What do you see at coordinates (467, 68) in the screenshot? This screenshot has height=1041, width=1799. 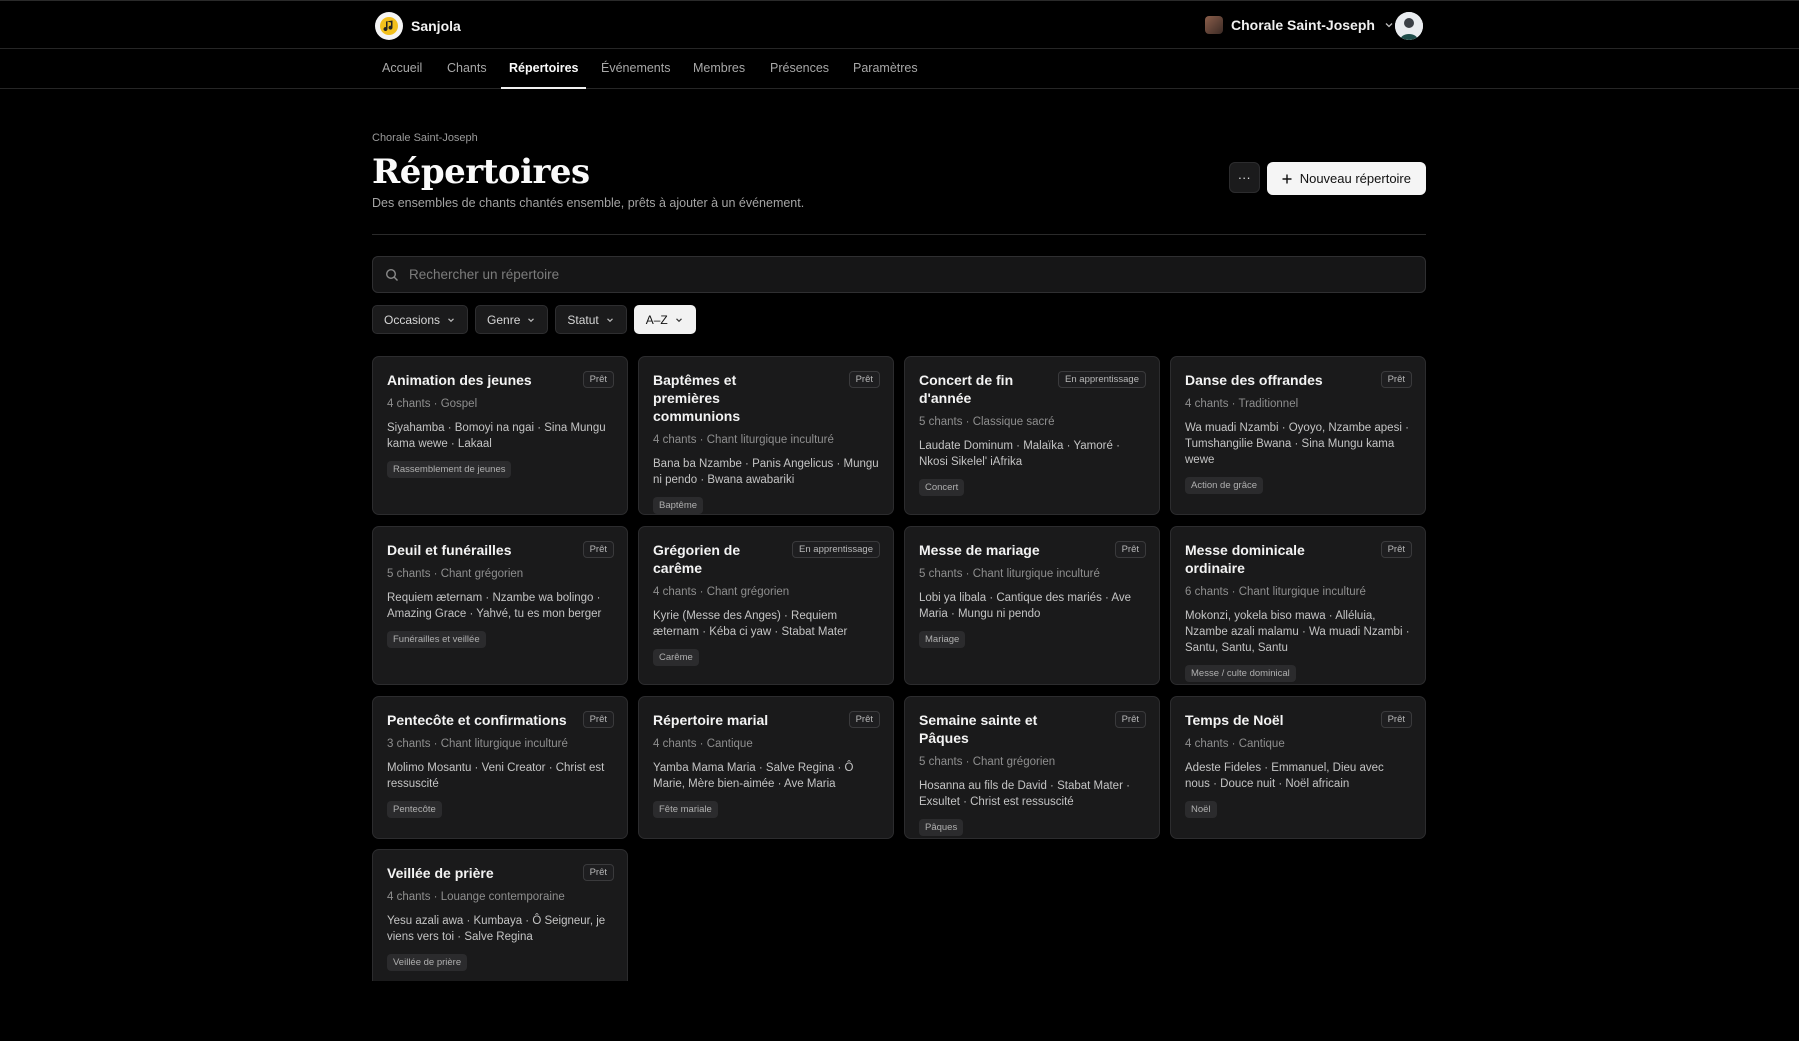 I see `nav-item-chants: Chants` at bounding box center [467, 68].